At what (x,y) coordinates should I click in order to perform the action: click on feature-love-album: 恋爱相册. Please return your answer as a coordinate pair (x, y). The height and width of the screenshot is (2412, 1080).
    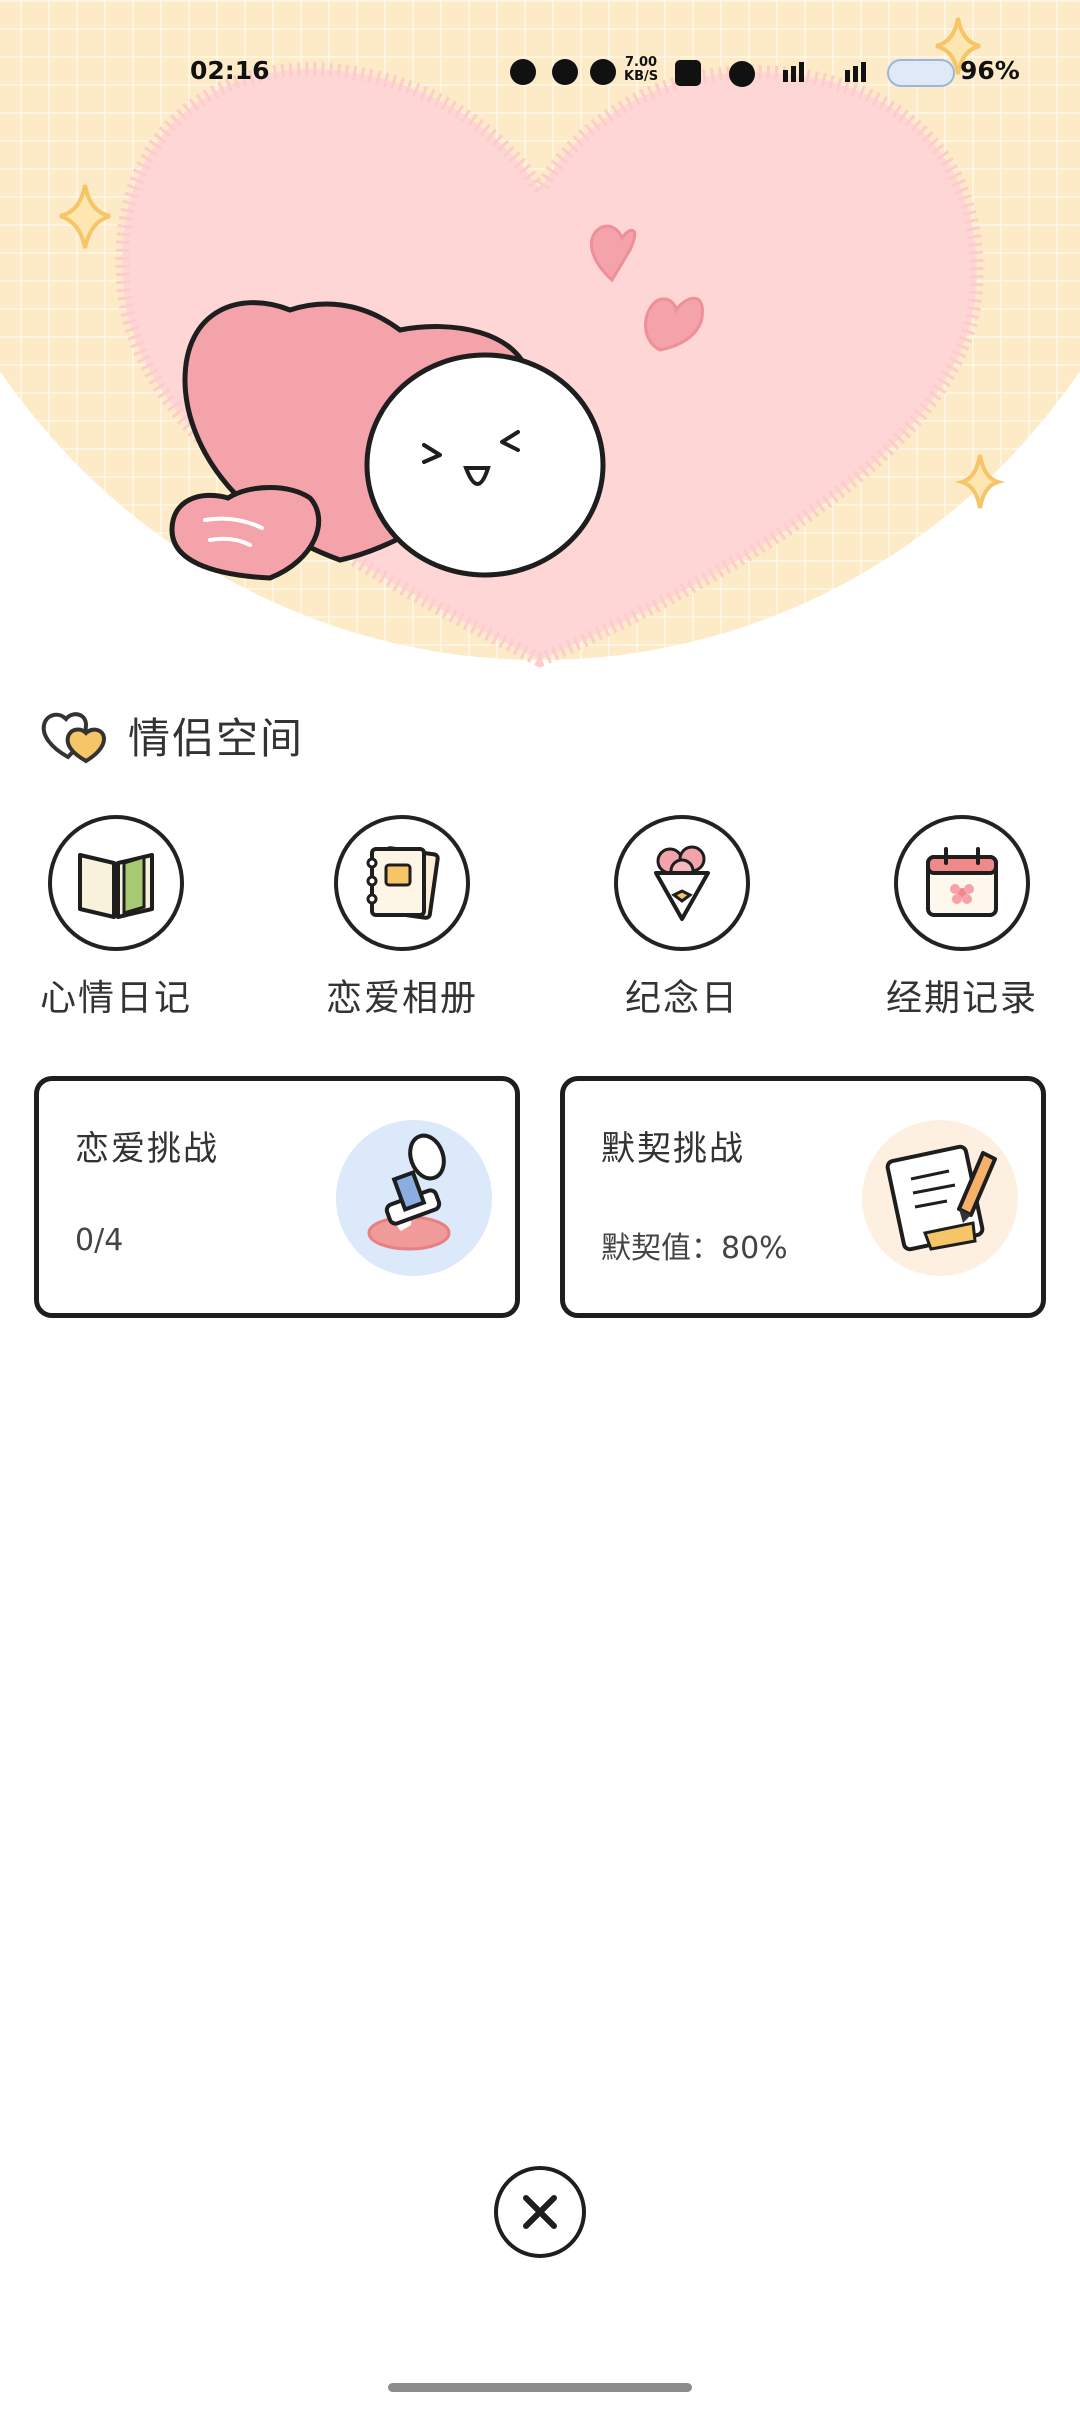
    Looking at the image, I should click on (402, 918).